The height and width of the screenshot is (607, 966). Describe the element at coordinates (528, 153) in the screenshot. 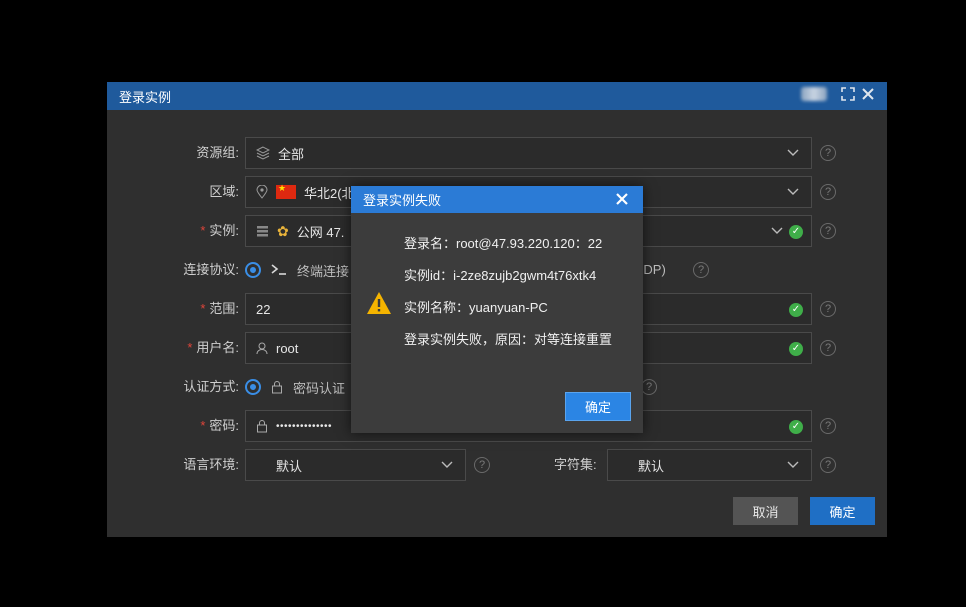

I see `resource-group-select: 全部` at that location.